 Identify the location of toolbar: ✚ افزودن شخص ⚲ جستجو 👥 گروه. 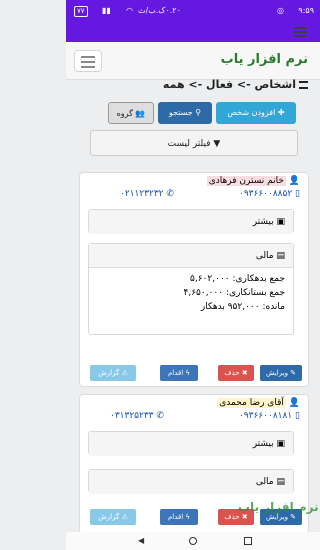
(193, 113).